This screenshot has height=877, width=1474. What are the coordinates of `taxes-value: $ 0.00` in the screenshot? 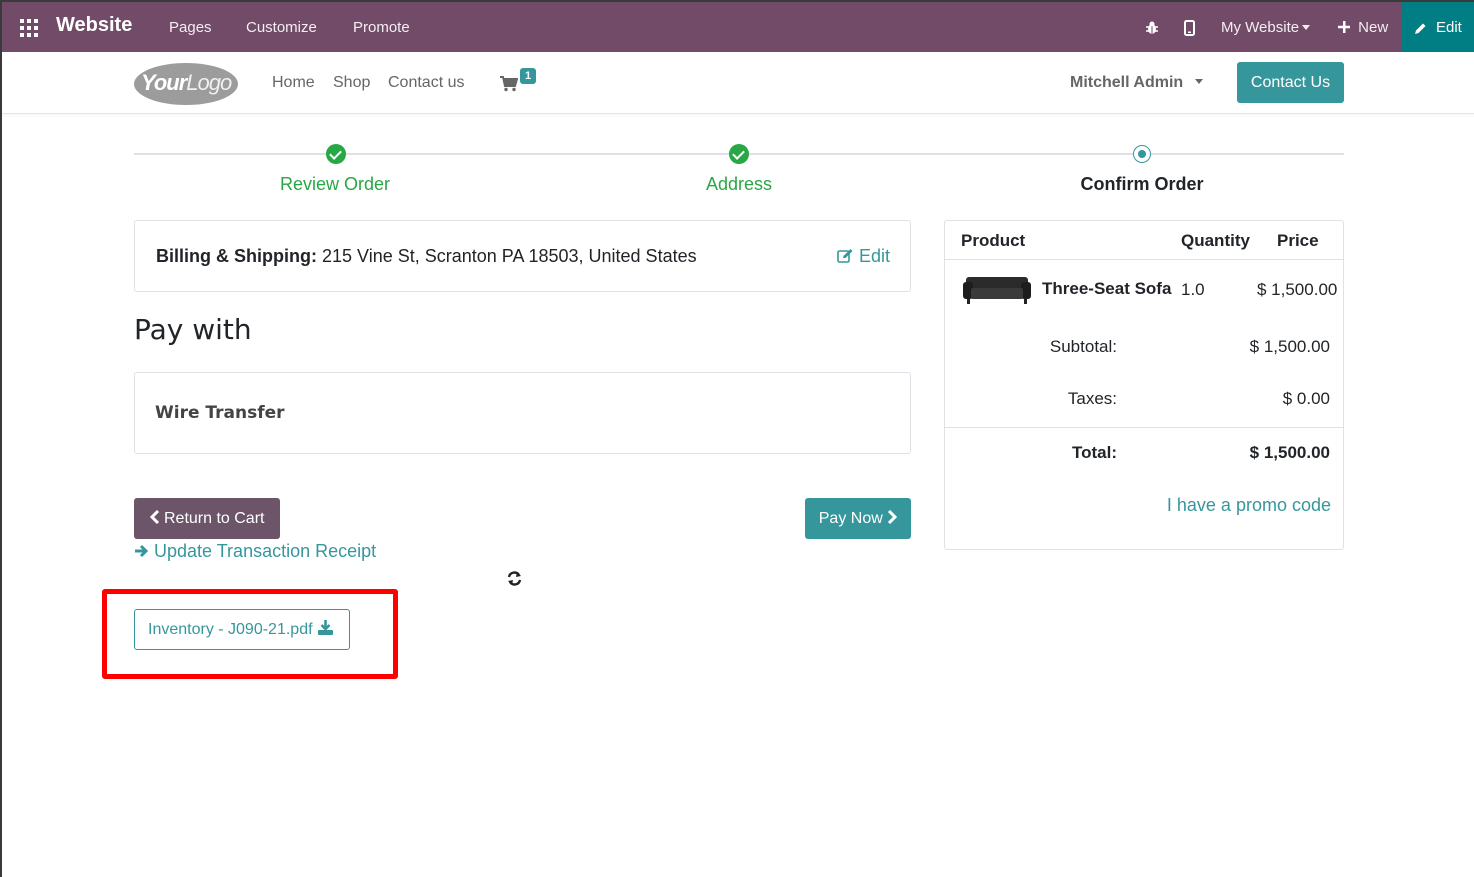 It's located at (1306, 398).